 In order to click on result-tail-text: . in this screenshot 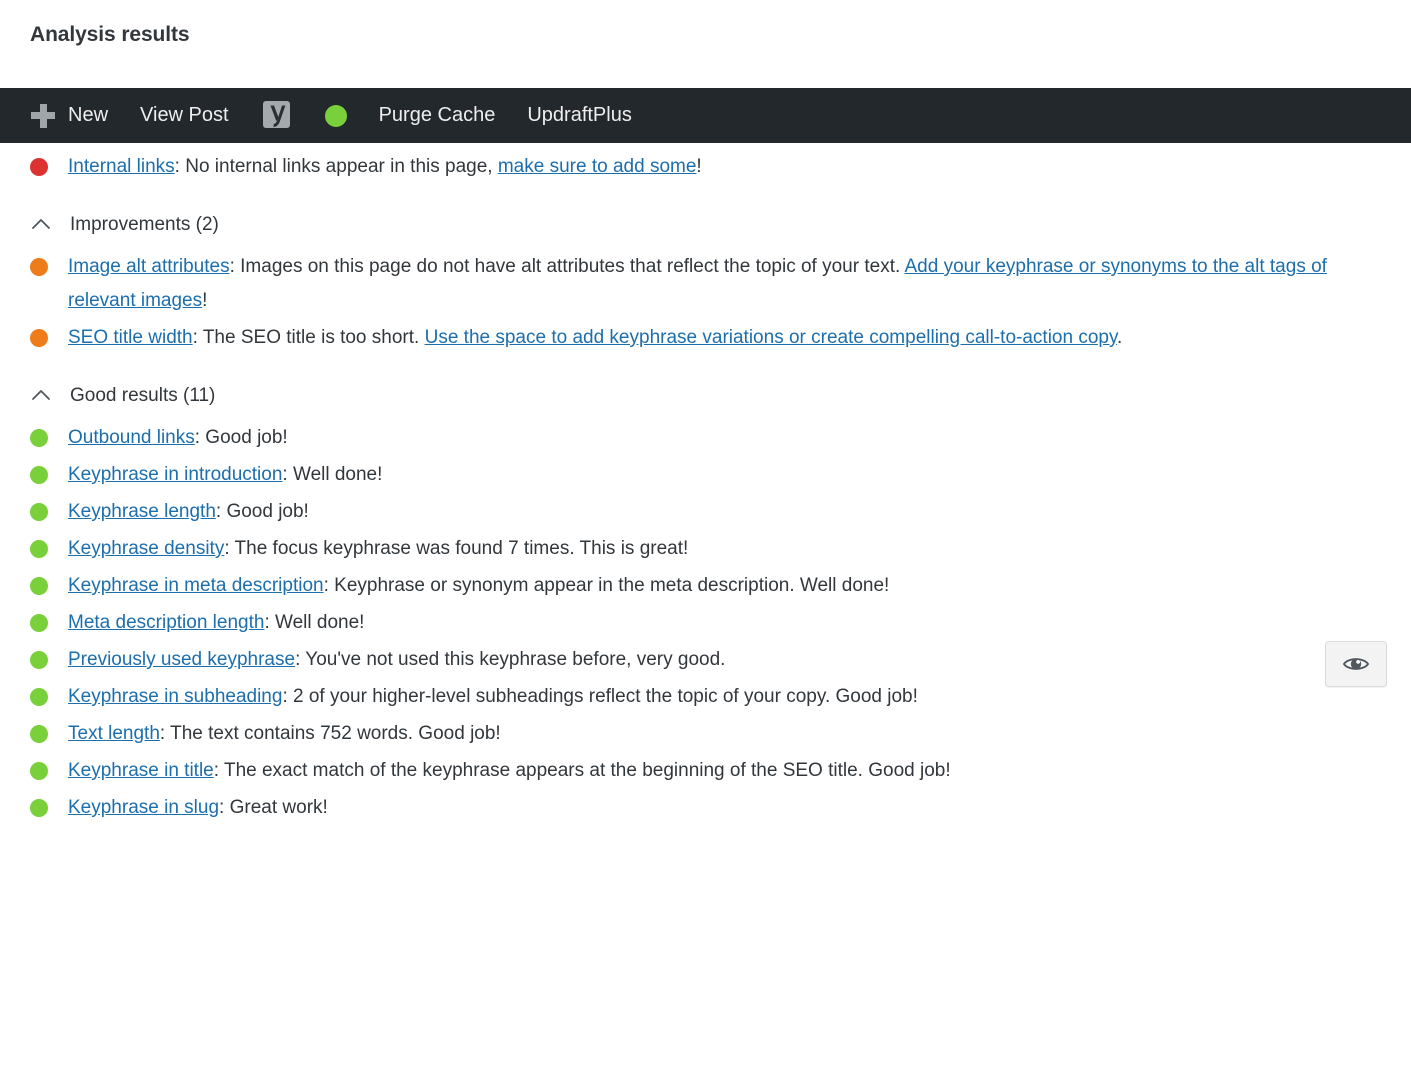, I will do `click(1120, 337)`.